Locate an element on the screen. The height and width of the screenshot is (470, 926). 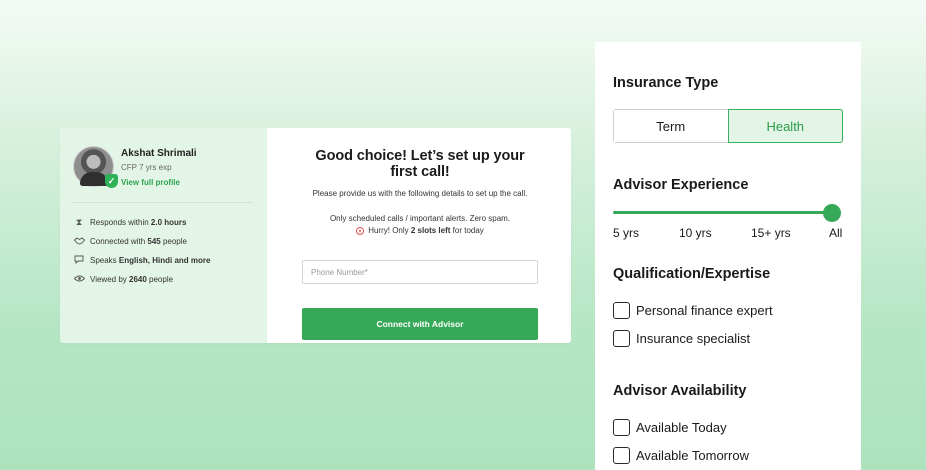
experience-slider-track is located at coordinates (723, 212).